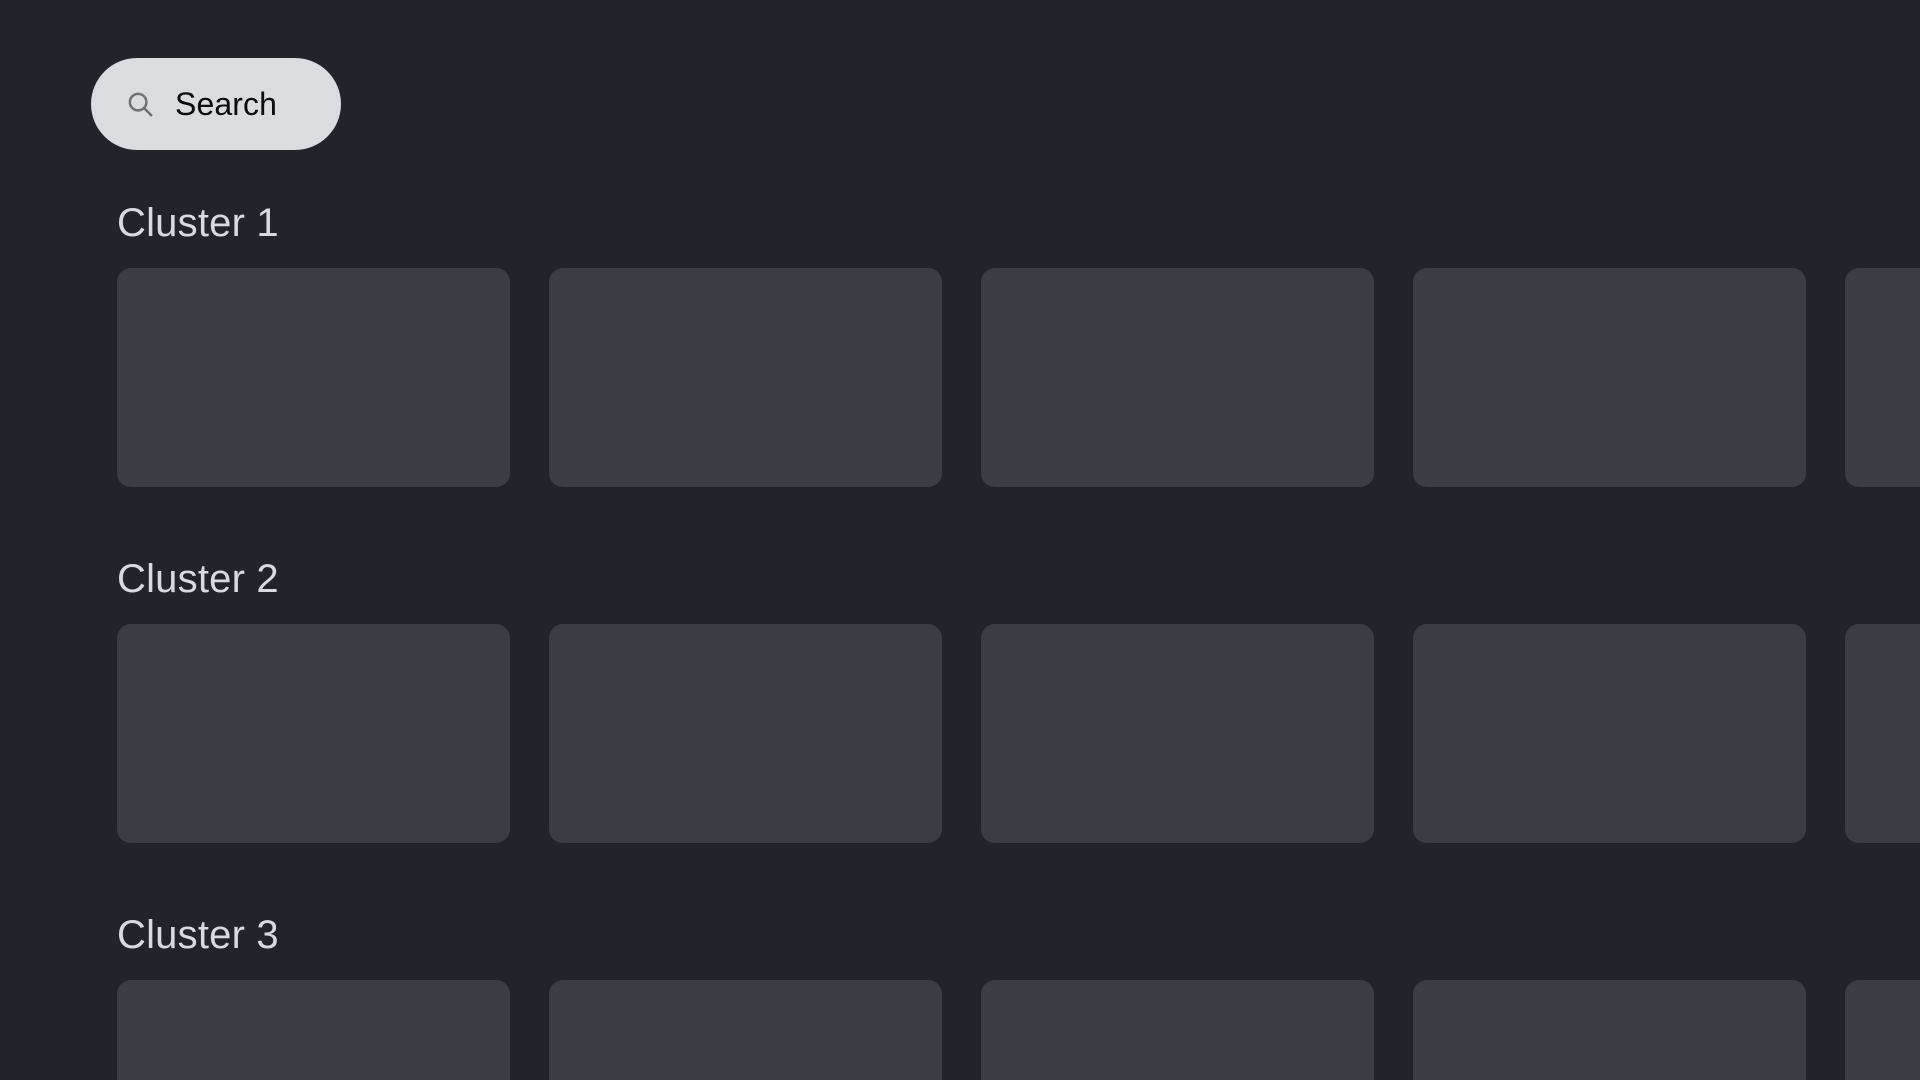 This screenshot has height=1080, width=1920. I want to click on cluster-row, so click(960, 1030).